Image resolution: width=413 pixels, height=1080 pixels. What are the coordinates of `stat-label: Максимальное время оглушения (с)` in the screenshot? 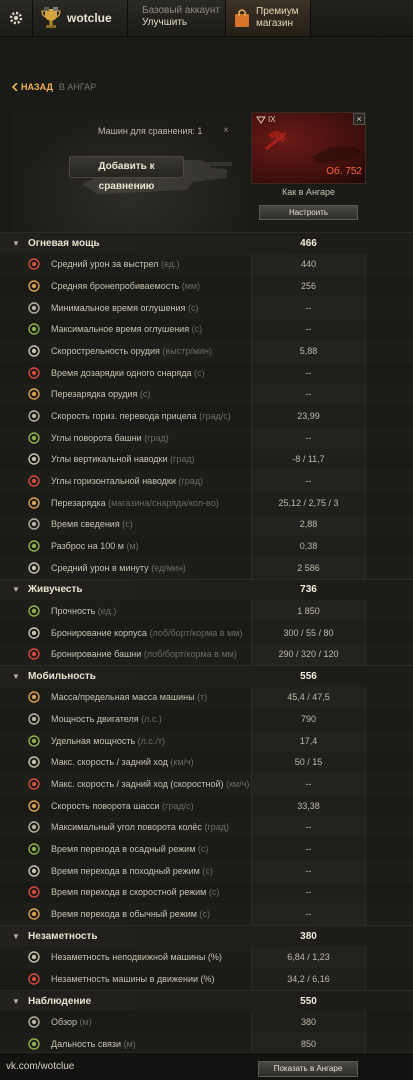 It's located at (126, 329).